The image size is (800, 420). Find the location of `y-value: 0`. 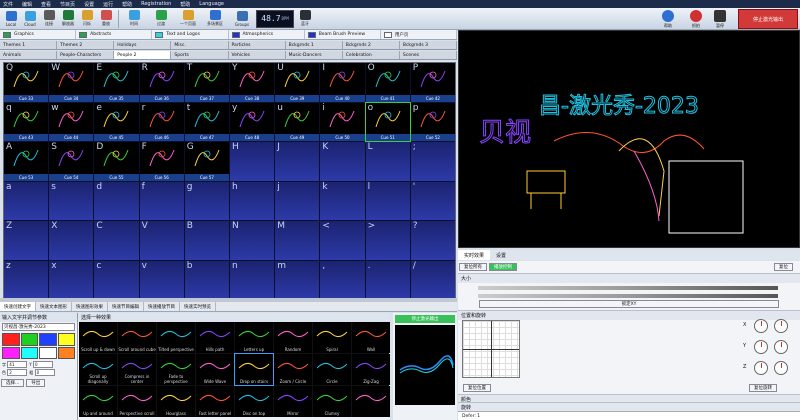

y-value: 0 is located at coordinates (43, 364).